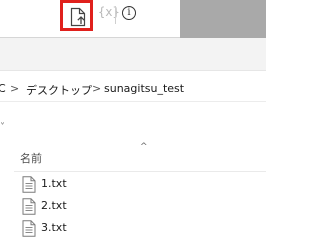  Describe the element at coordinates (138, 206) in the screenshot. I see `list-item: 2.txt` at that location.